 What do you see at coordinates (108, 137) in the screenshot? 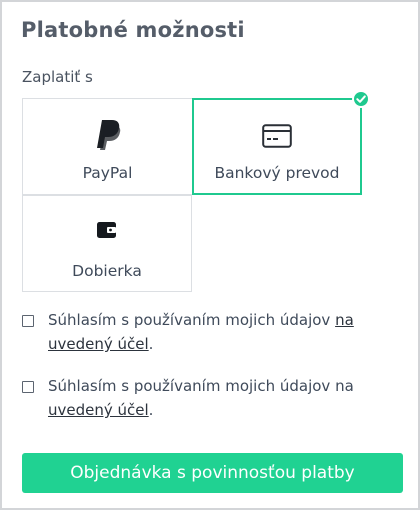
I see `paypal-icon` at bounding box center [108, 137].